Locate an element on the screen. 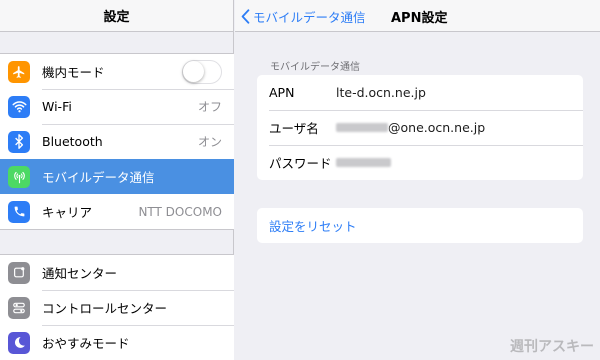  moon-icon is located at coordinates (19, 342).